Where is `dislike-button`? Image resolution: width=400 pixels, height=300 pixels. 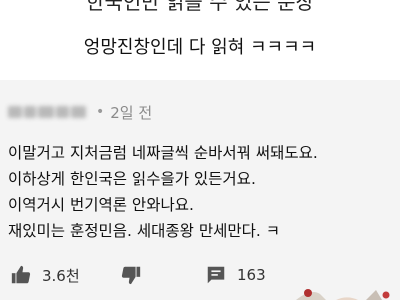
dislike-button is located at coordinates (131, 275).